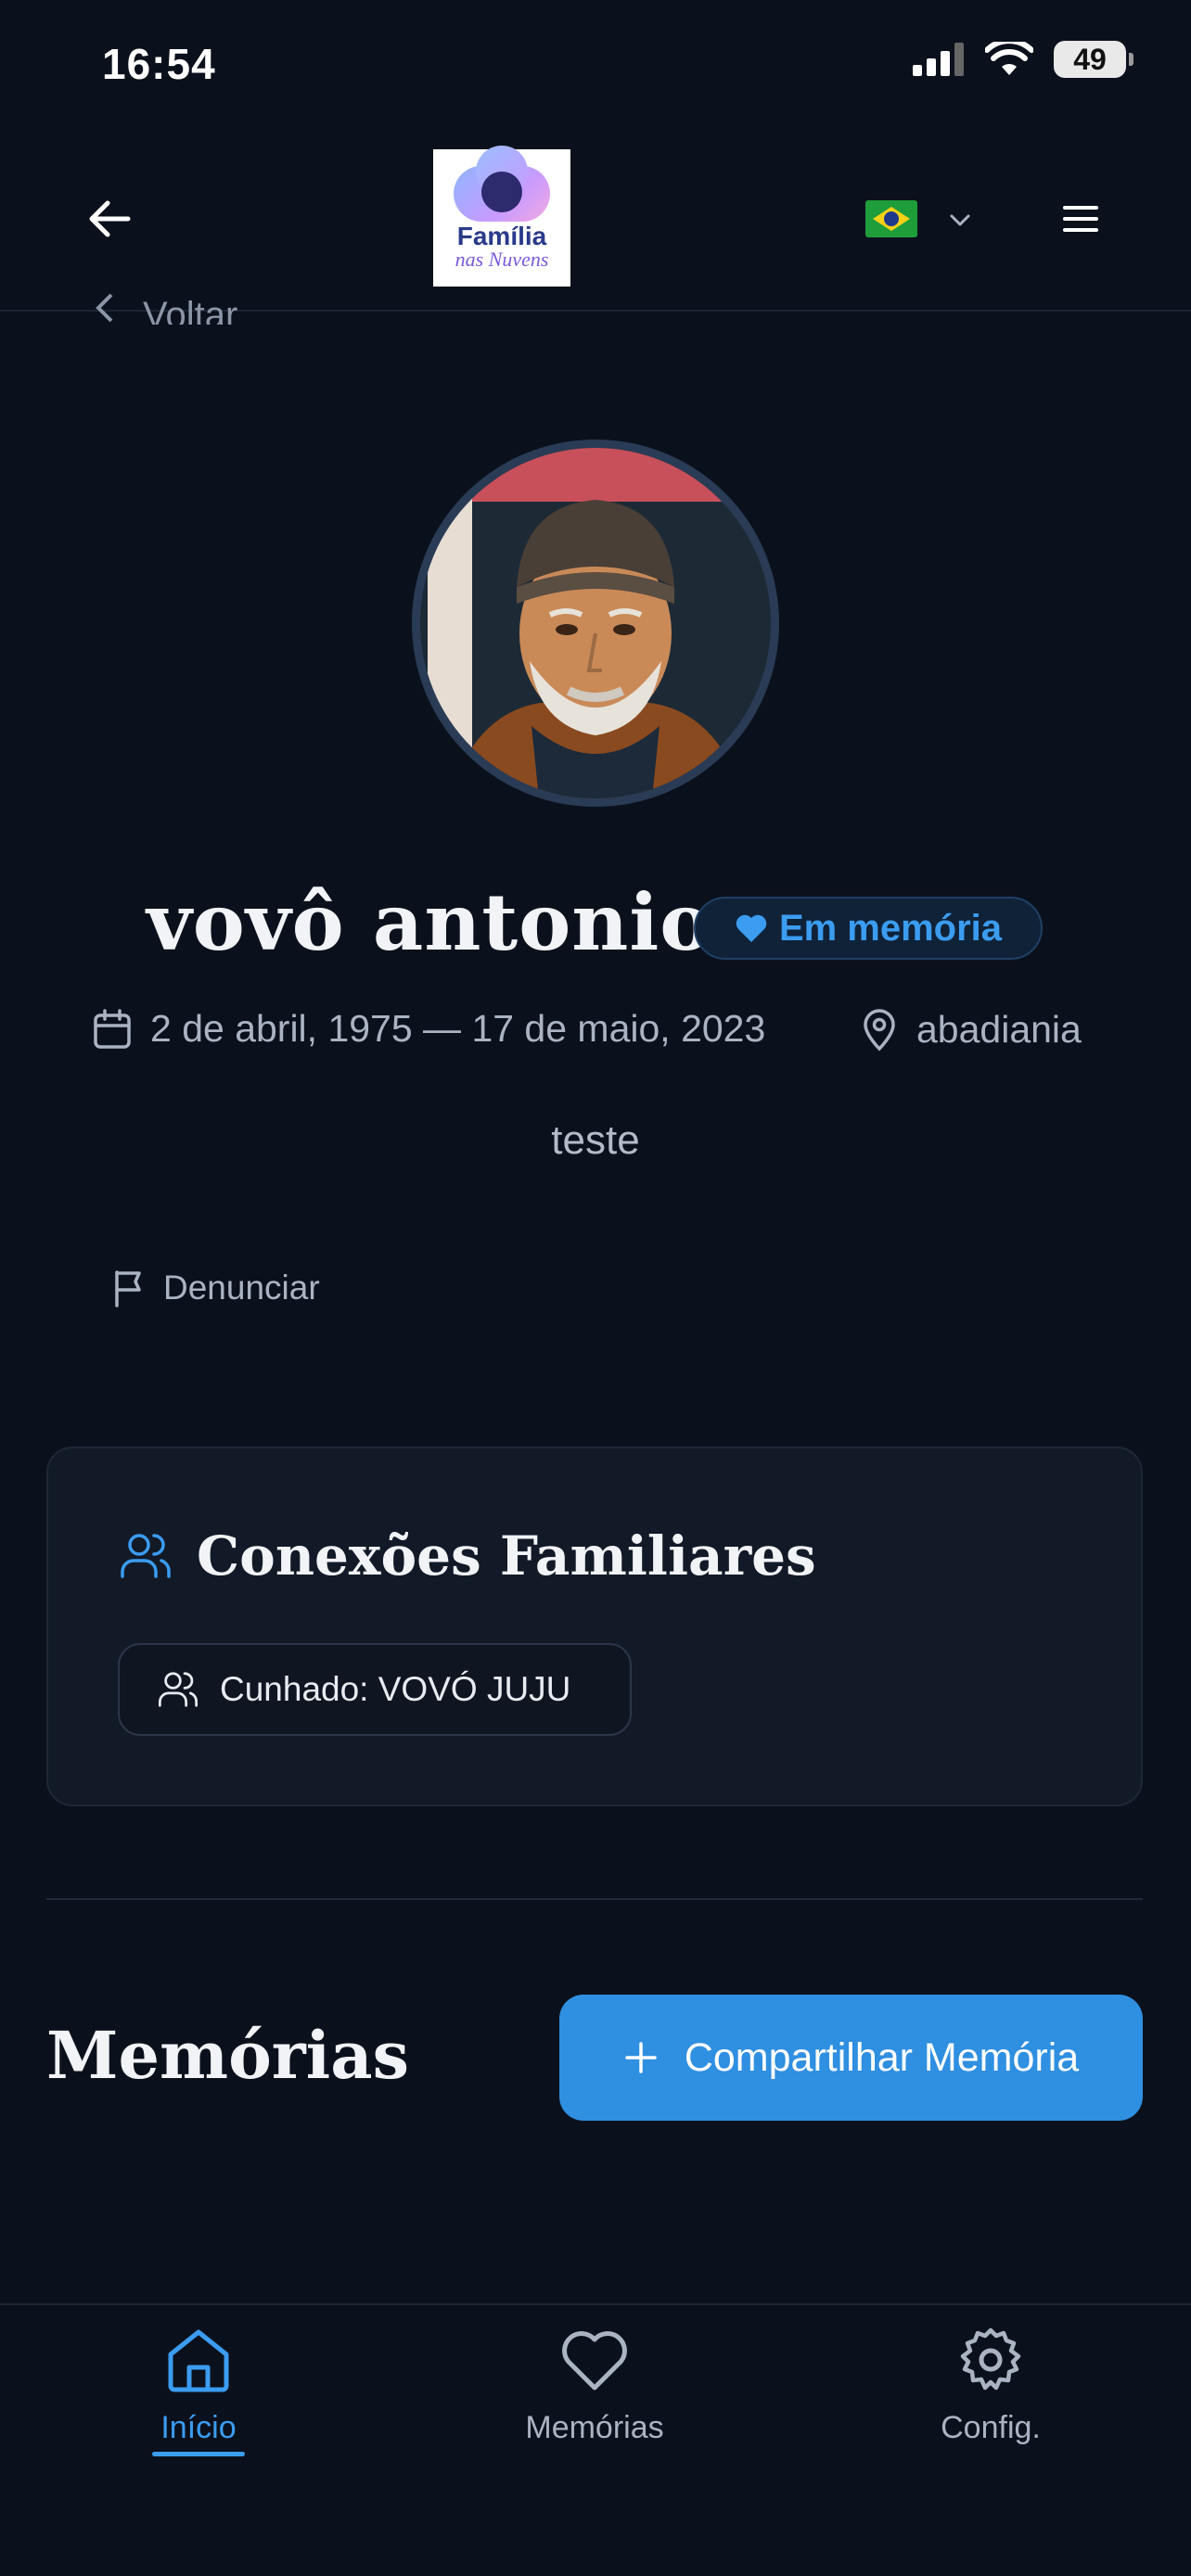  What do you see at coordinates (506, 1556) in the screenshot?
I see `family-connections-title: Conexões Familiares` at bounding box center [506, 1556].